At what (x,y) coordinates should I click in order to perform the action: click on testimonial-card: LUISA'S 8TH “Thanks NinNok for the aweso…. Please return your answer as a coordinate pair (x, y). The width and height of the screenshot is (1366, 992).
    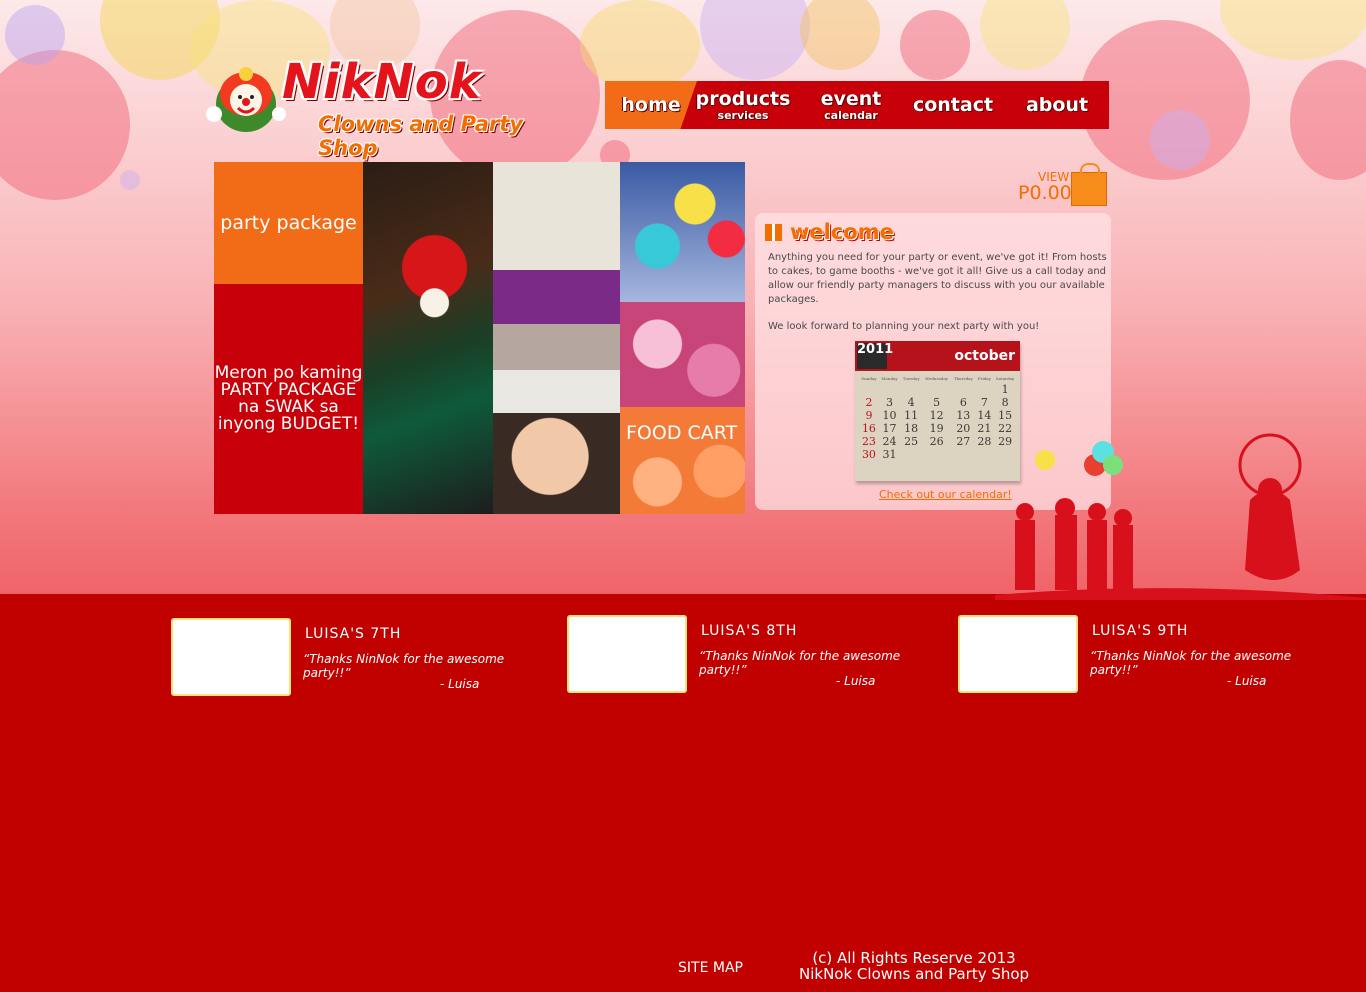
    Looking at the image, I should click on (747, 655).